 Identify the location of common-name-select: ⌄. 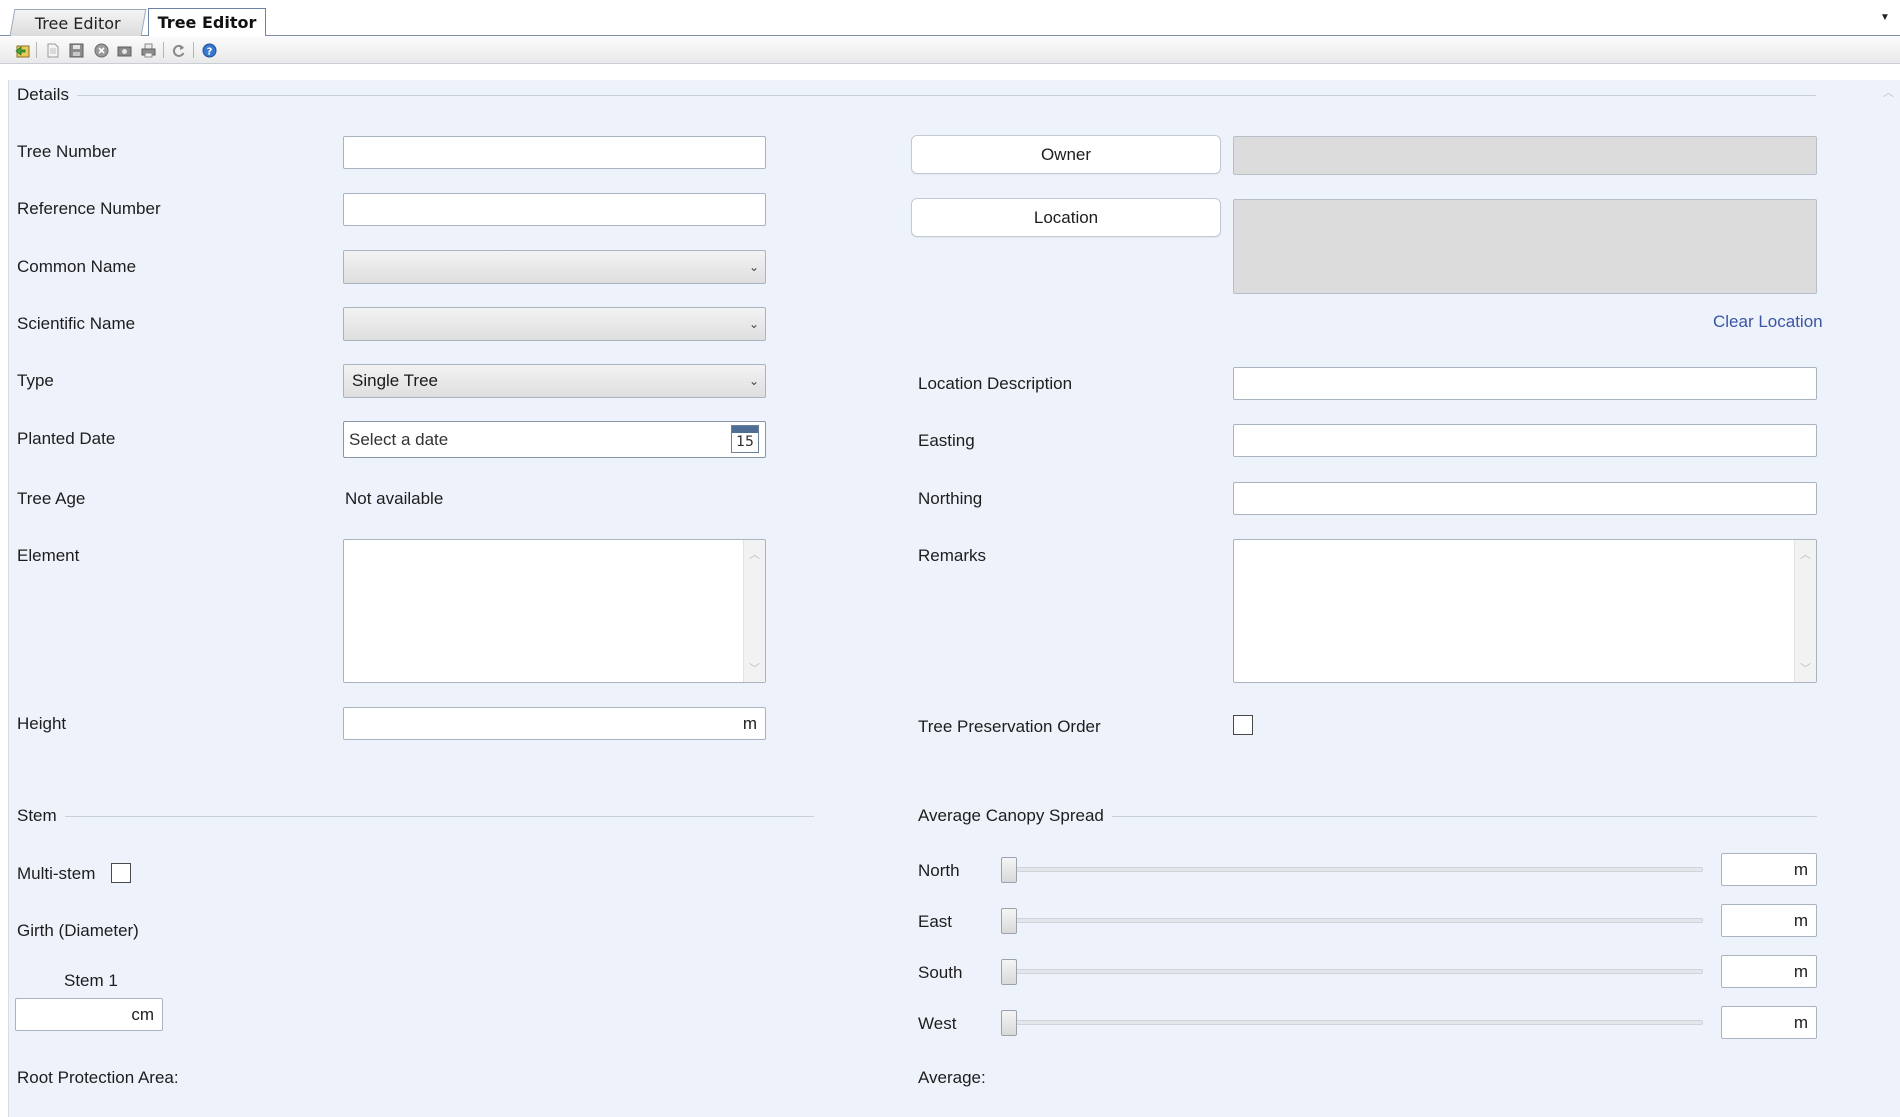
(554, 267).